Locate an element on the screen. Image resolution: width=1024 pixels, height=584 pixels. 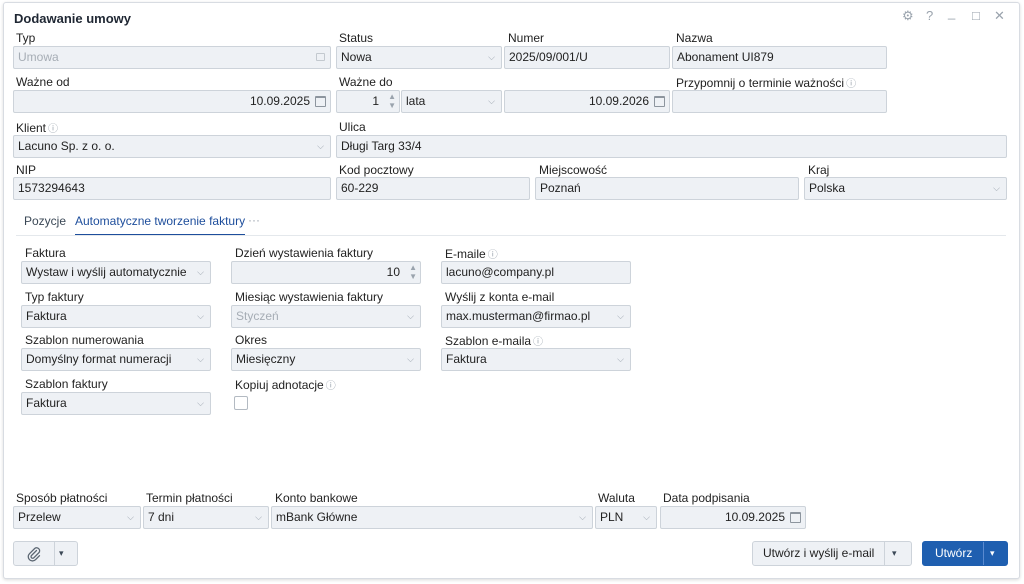
wyslij-z-konta-select: max.musterman@firmao.pl ⌵ is located at coordinates (536, 316).